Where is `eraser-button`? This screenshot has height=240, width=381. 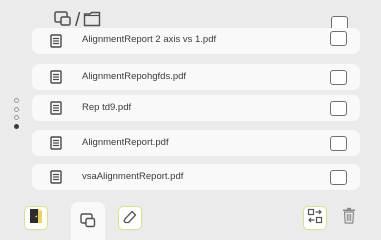
eraser-button is located at coordinates (130, 218).